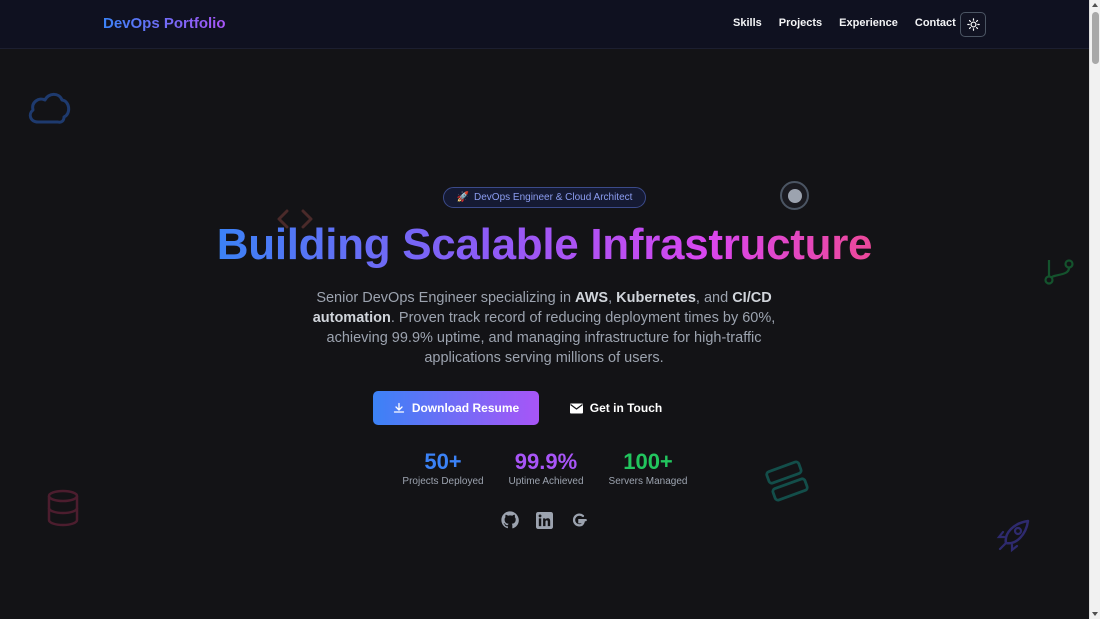  I want to click on nav-link-contact: Contact, so click(935, 23).